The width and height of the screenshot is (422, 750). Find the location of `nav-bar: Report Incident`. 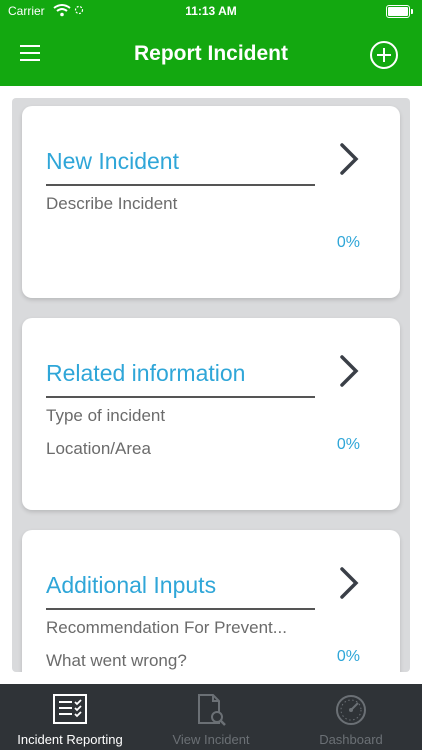

nav-bar: Report Incident is located at coordinates (211, 54).